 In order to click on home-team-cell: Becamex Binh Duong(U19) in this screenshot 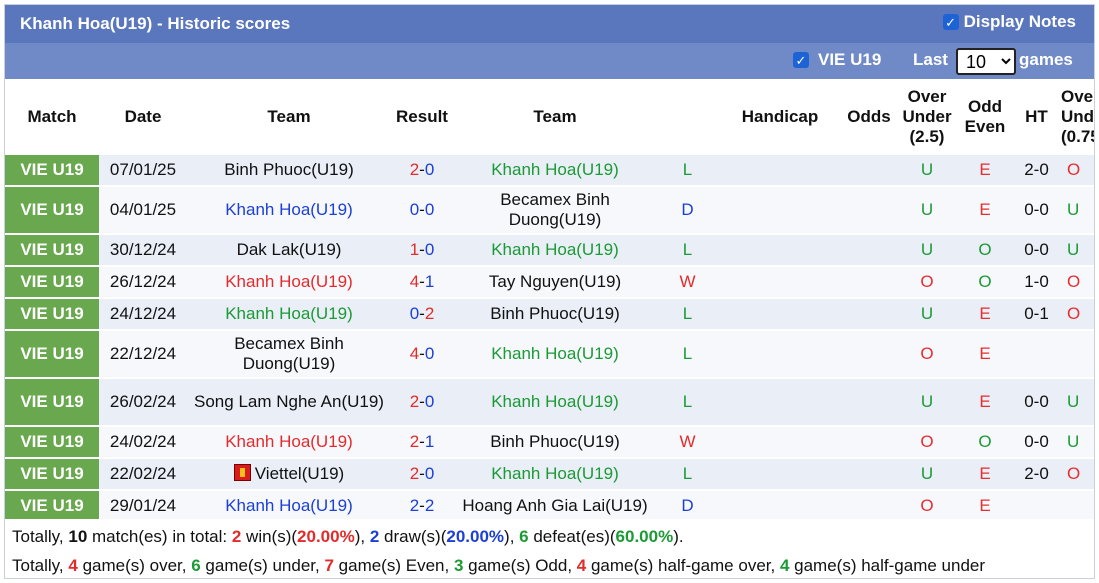, I will do `click(289, 354)`.